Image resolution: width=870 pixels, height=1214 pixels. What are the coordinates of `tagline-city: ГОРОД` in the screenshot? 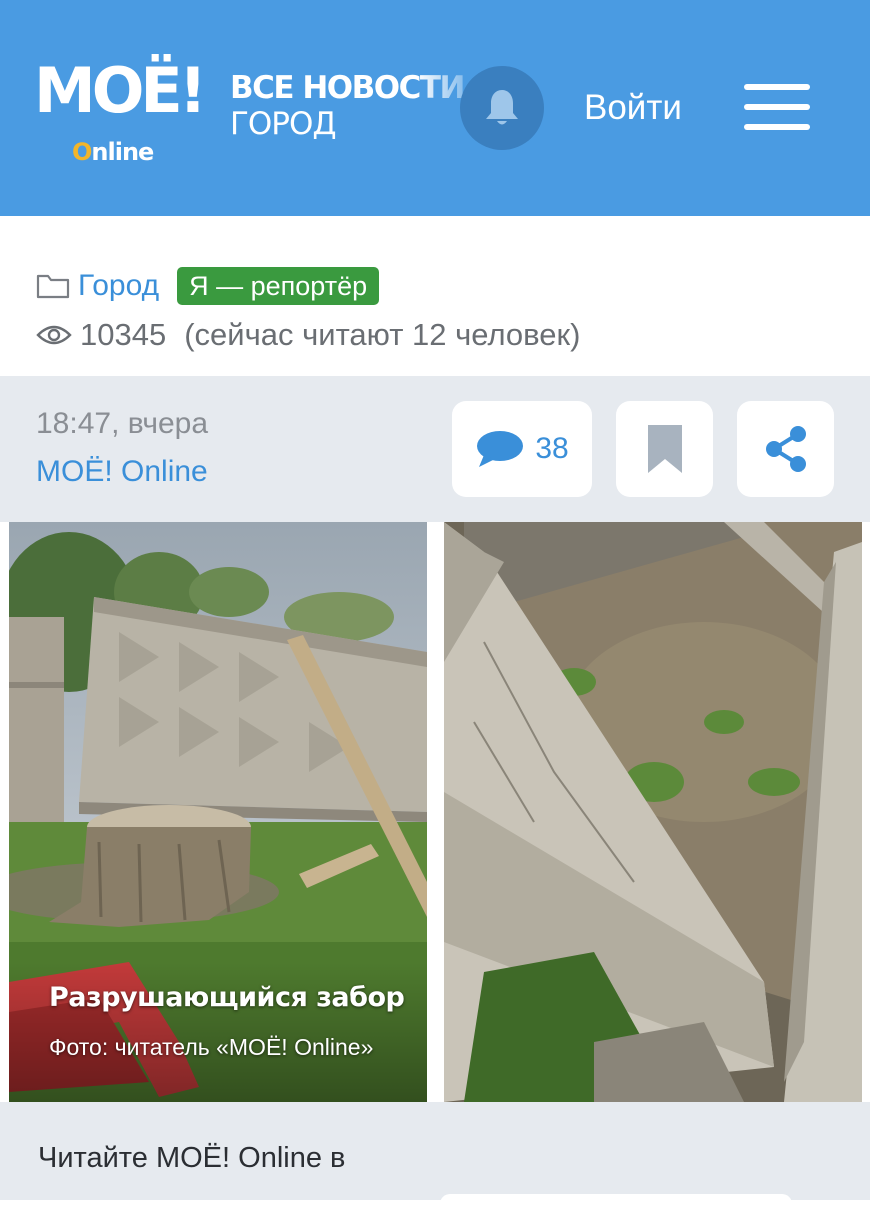 It's located at (283, 124).